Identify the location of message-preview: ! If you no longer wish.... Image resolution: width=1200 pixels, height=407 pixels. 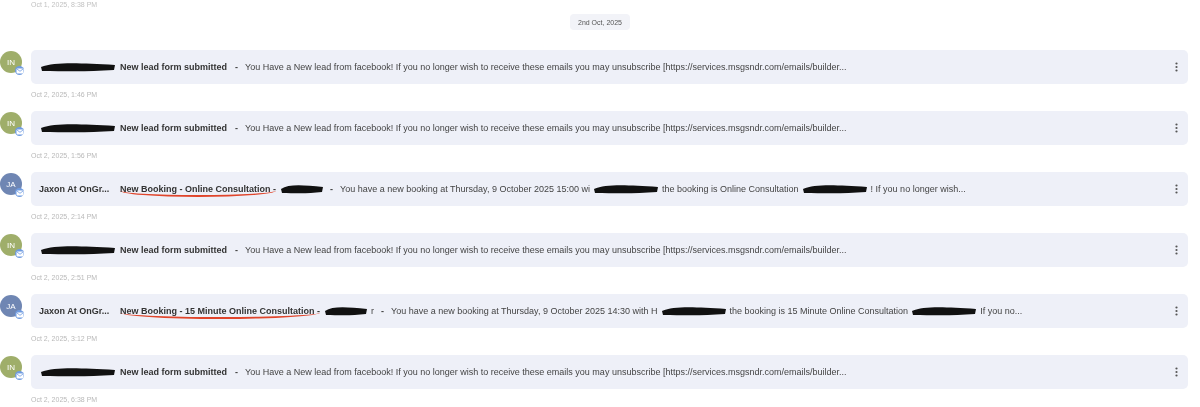
(918, 189).